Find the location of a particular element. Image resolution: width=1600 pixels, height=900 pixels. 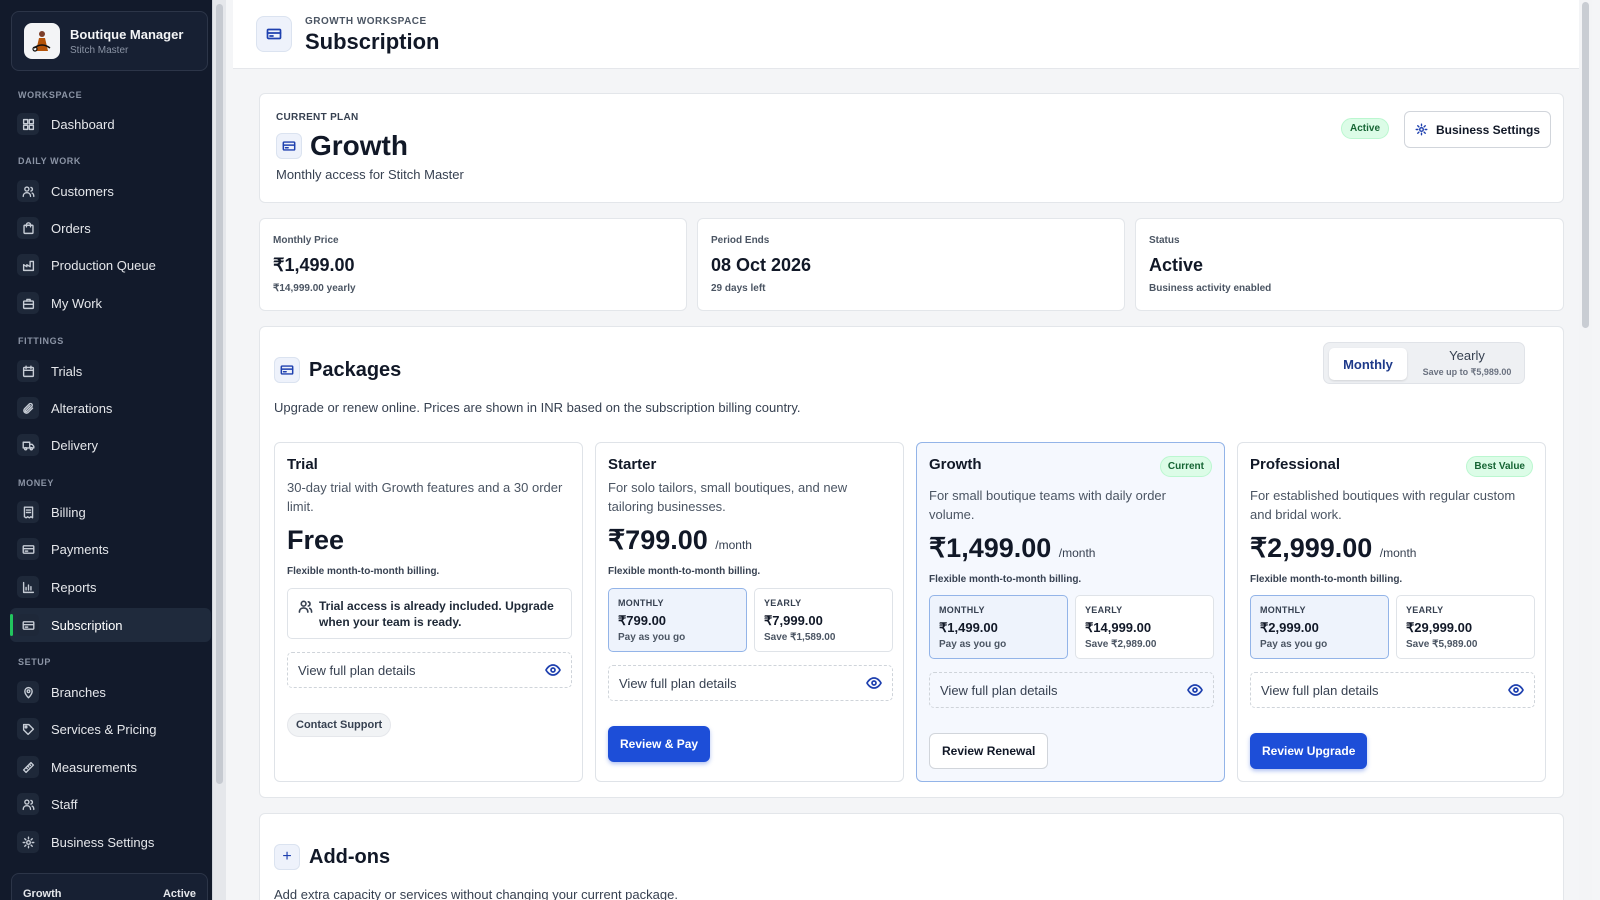

billing-option-yearly: YEARLY ₹7,999.00 Save ₹1,589.00 is located at coordinates (823, 620).